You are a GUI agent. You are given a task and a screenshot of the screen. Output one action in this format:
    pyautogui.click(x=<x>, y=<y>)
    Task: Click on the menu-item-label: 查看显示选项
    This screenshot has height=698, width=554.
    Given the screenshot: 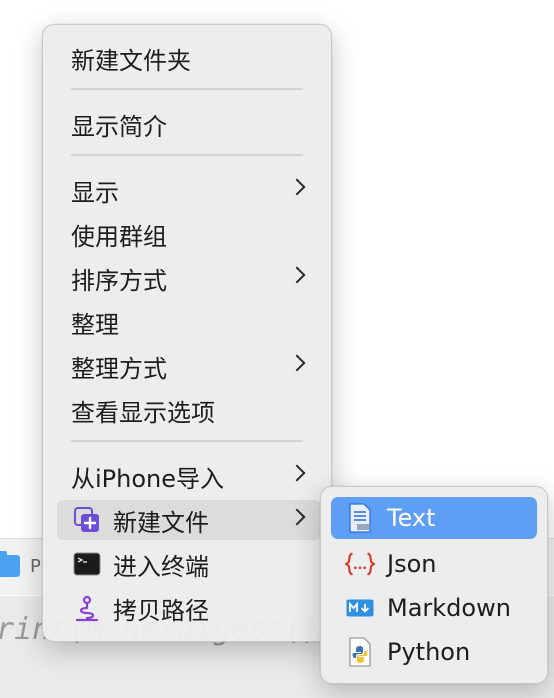 What is the action you would take?
    pyautogui.click(x=143, y=412)
    